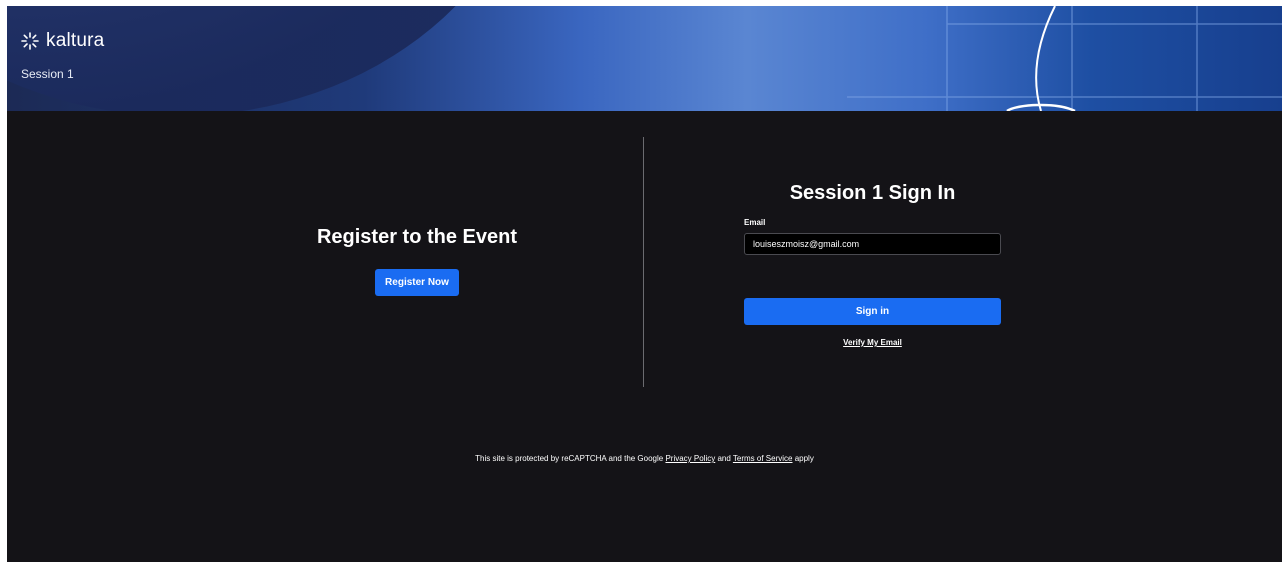 The height and width of the screenshot is (562, 1282). Describe the element at coordinates (30, 41) in the screenshot. I see `kaltura-sparkle-icon` at that location.